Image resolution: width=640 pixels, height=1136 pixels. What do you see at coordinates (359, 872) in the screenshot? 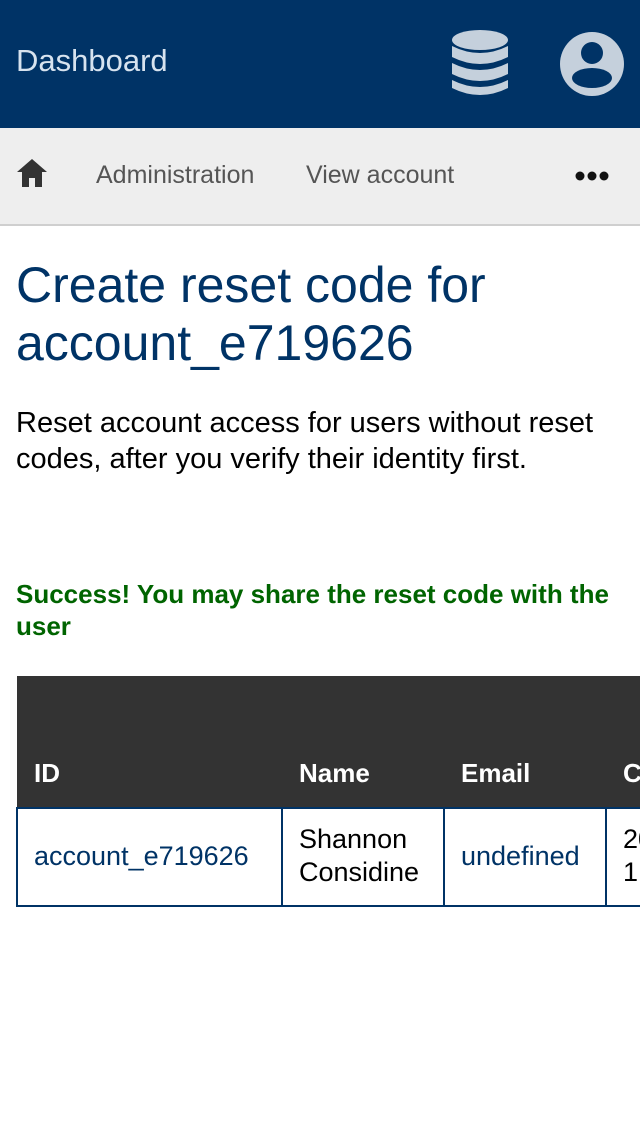
I see `name-last: Considine` at bounding box center [359, 872].